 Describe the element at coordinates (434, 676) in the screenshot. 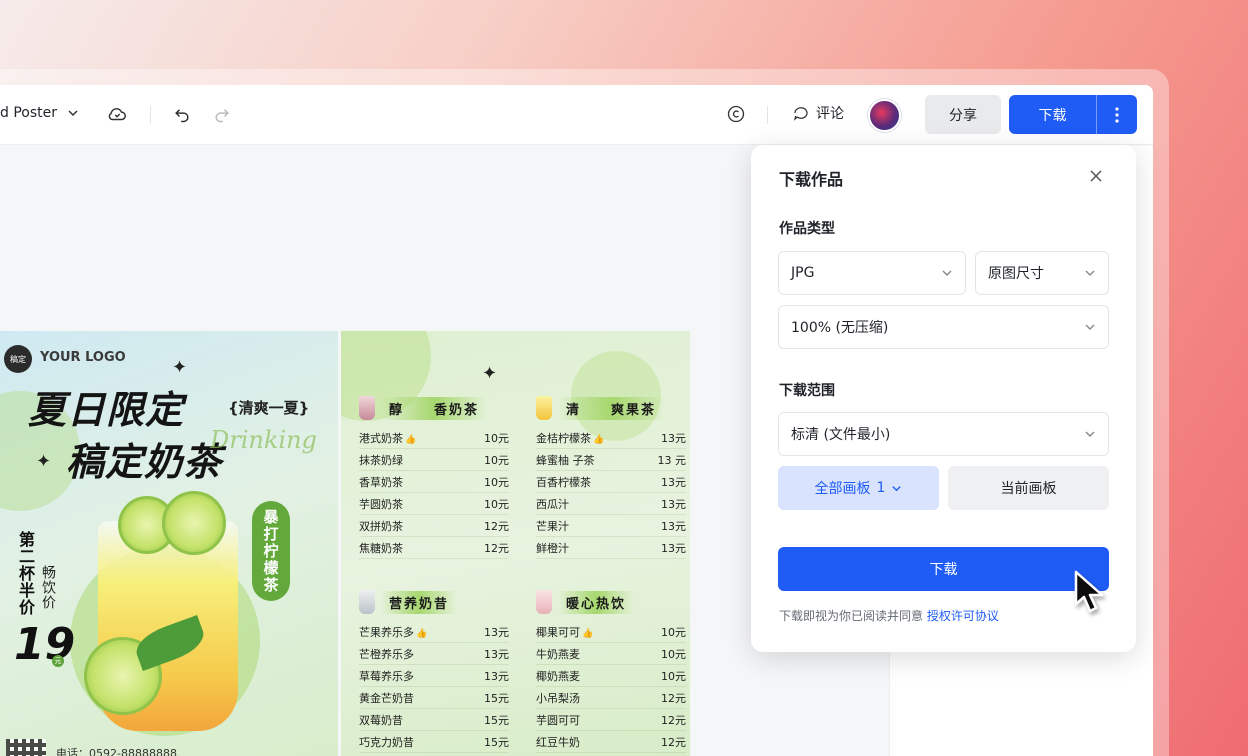

I see `menu-item: 草莓养乐多 13元` at that location.